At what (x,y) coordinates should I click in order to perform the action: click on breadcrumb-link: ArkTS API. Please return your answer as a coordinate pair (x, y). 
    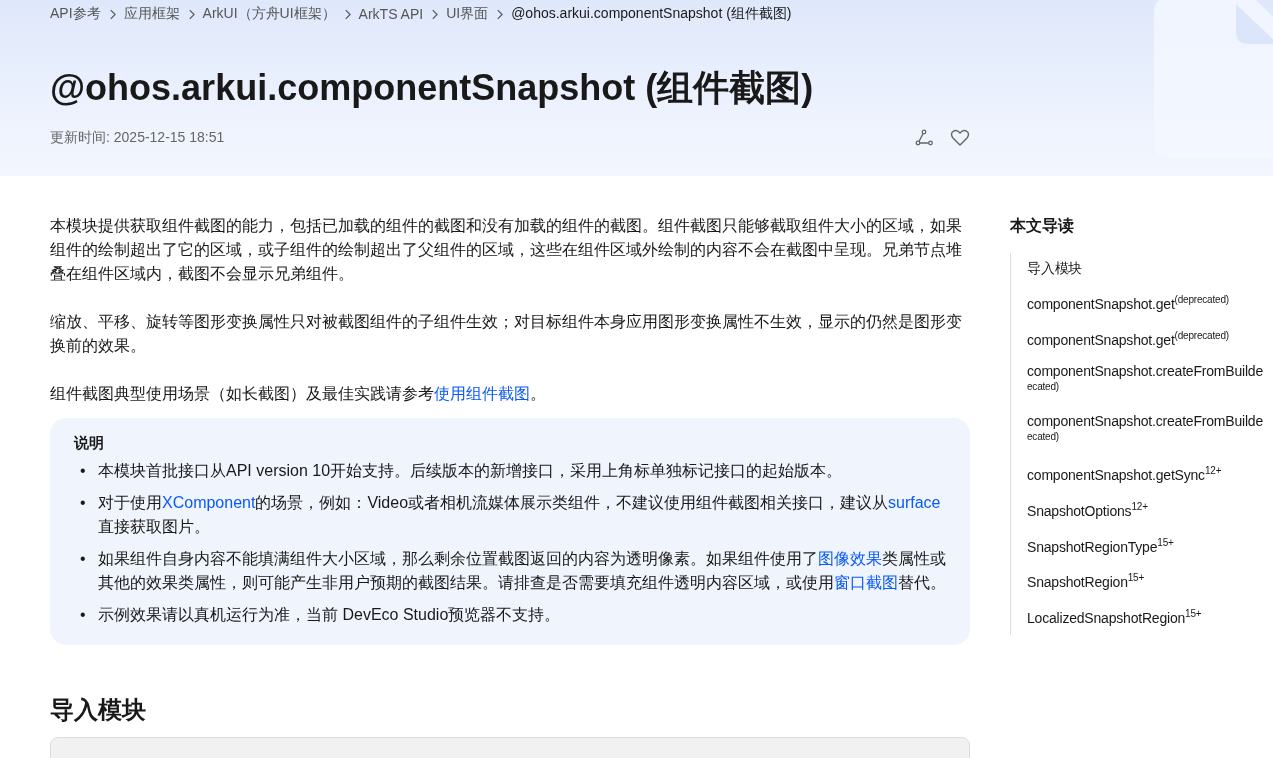
    Looking at the image, I should click on (391, 14).